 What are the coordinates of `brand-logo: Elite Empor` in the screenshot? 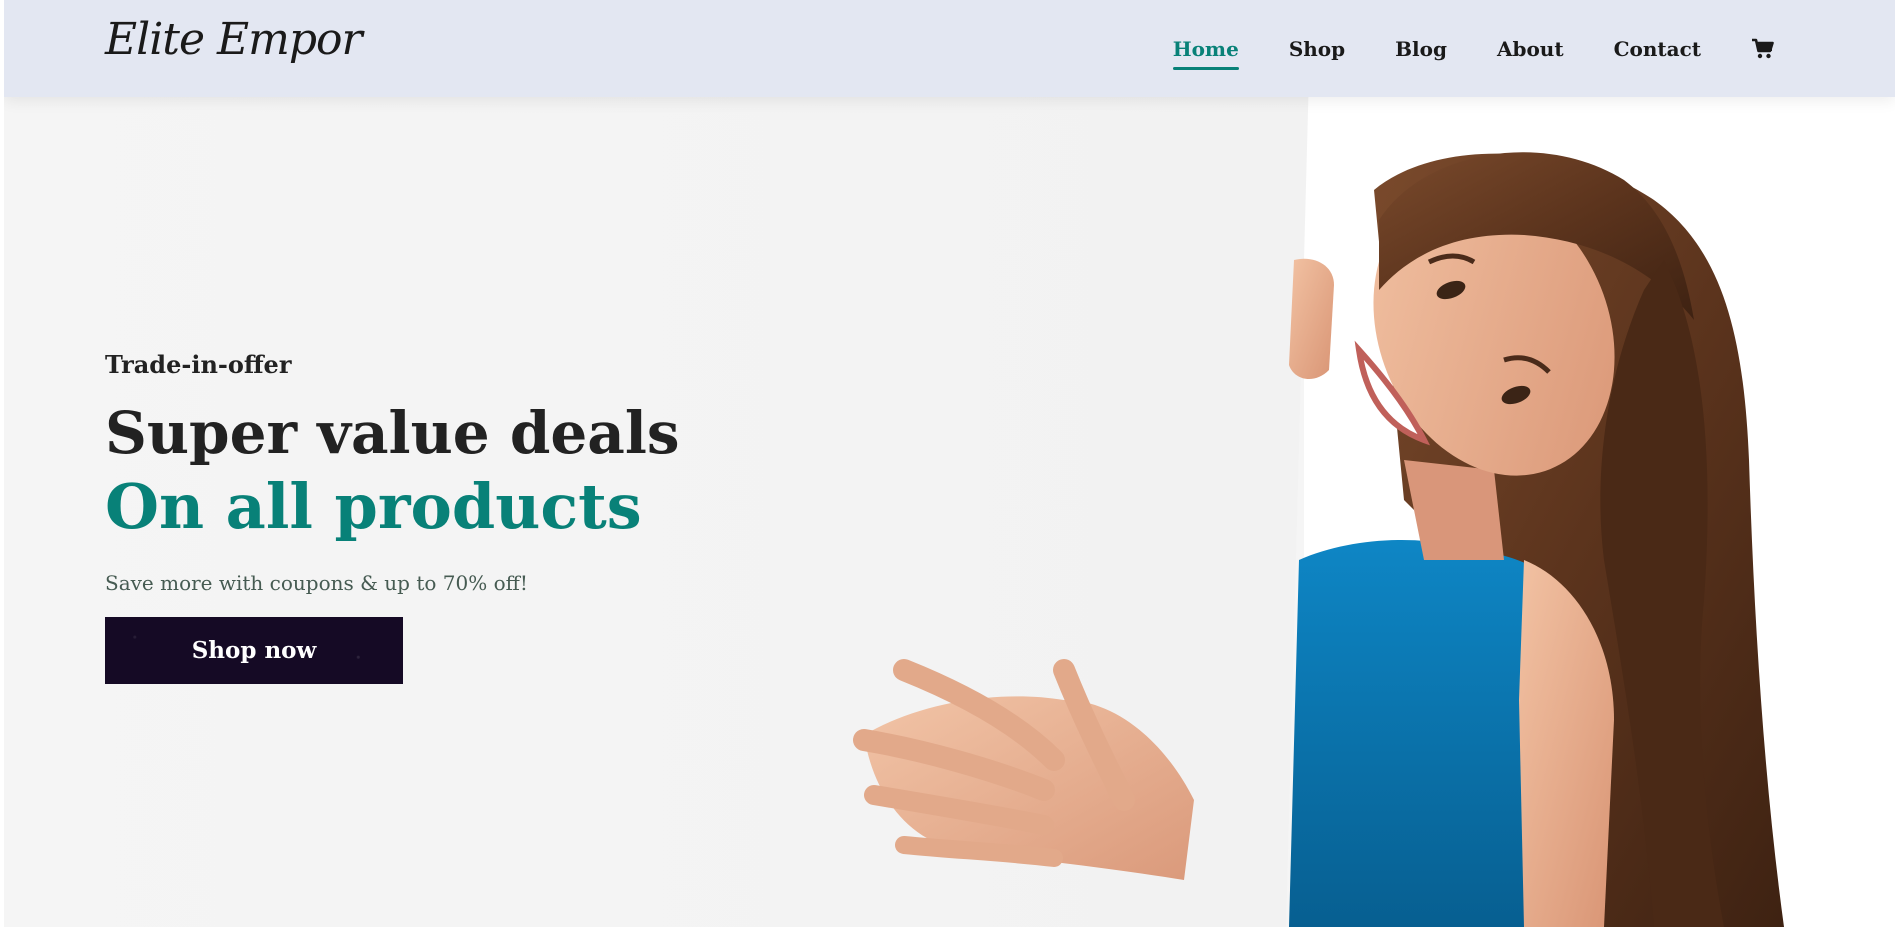 It's located at (234, 39).